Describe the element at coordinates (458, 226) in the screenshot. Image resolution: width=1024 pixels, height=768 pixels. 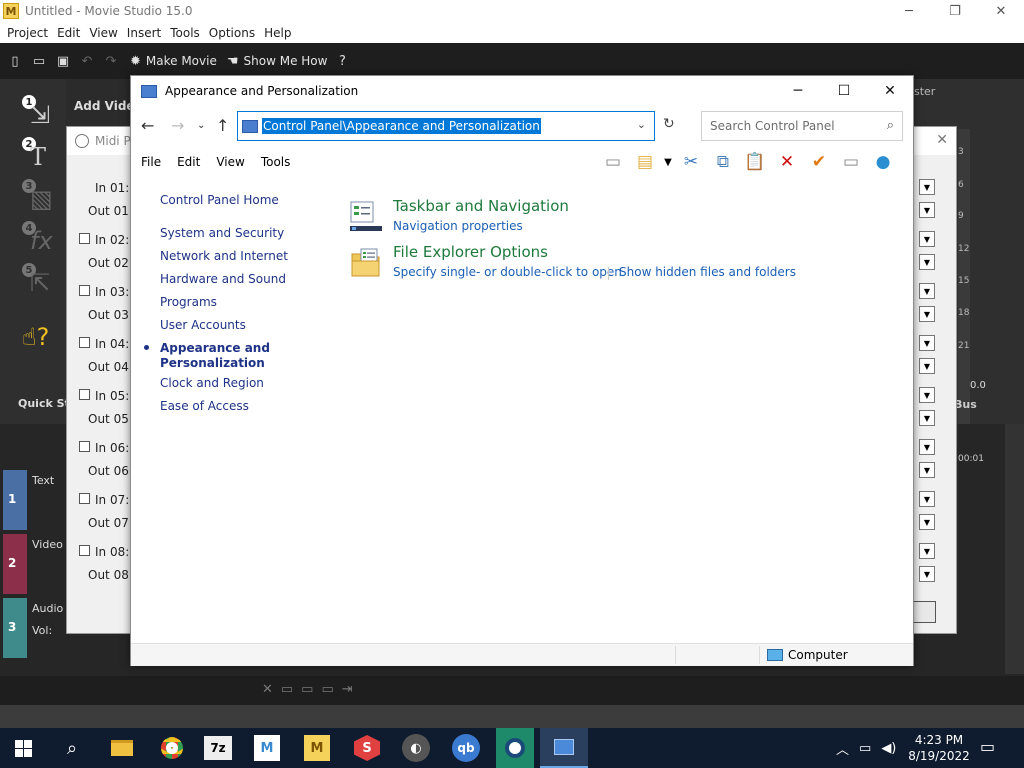
I see `link-navigation-properties: Navigation properties` at that location.